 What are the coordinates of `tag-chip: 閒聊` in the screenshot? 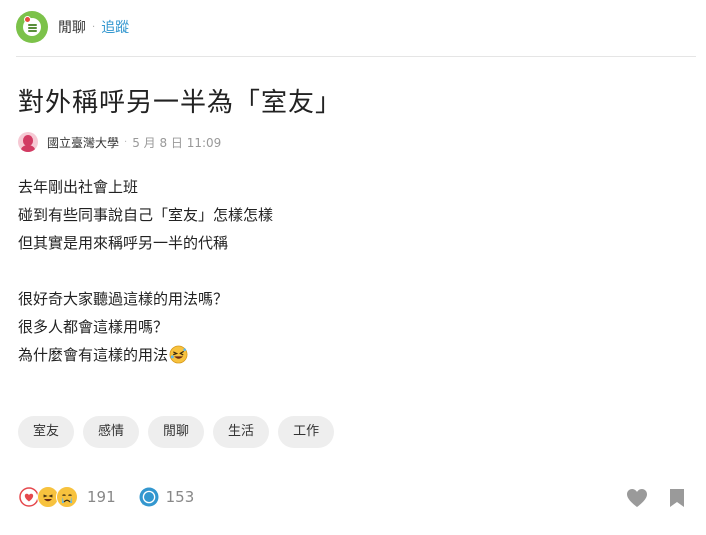 It's located at (176, 432).